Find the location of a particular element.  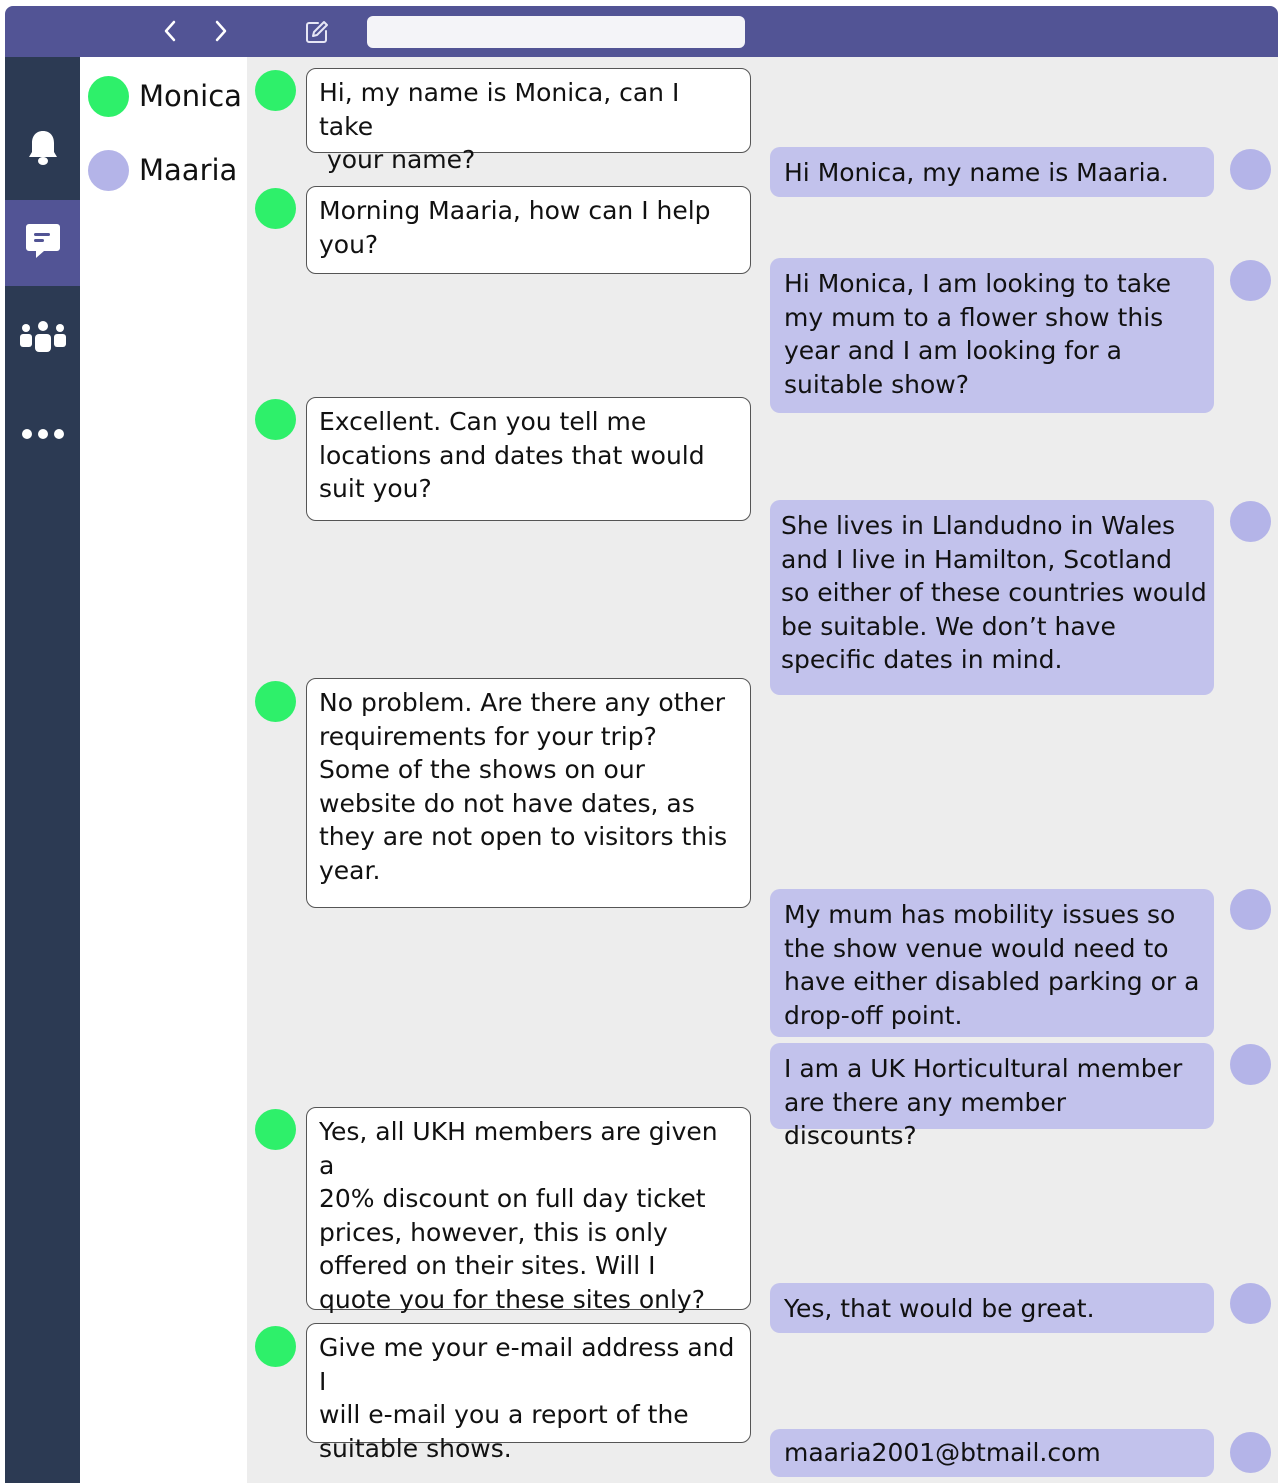

contact-list: Monica Maaria is located at coordinates (163, 770).